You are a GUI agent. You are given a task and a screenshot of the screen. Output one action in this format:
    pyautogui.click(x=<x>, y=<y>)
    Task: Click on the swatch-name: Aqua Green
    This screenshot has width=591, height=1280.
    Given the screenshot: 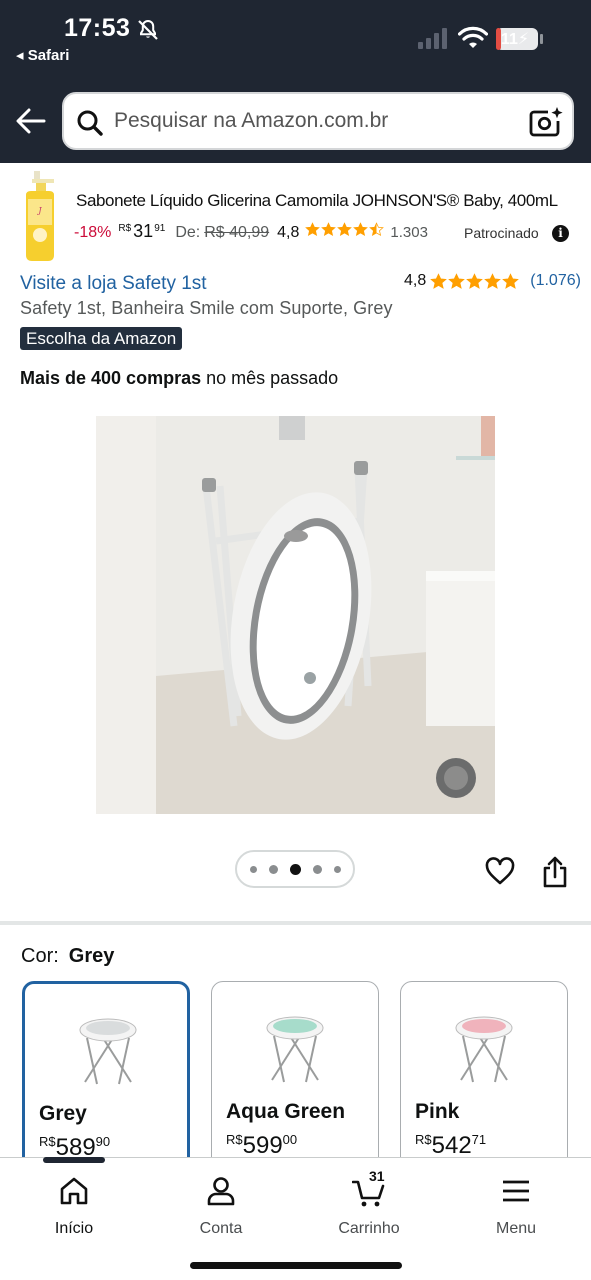 What is the action you would take?
    pyautogui.click(x=286, y=1111)
    